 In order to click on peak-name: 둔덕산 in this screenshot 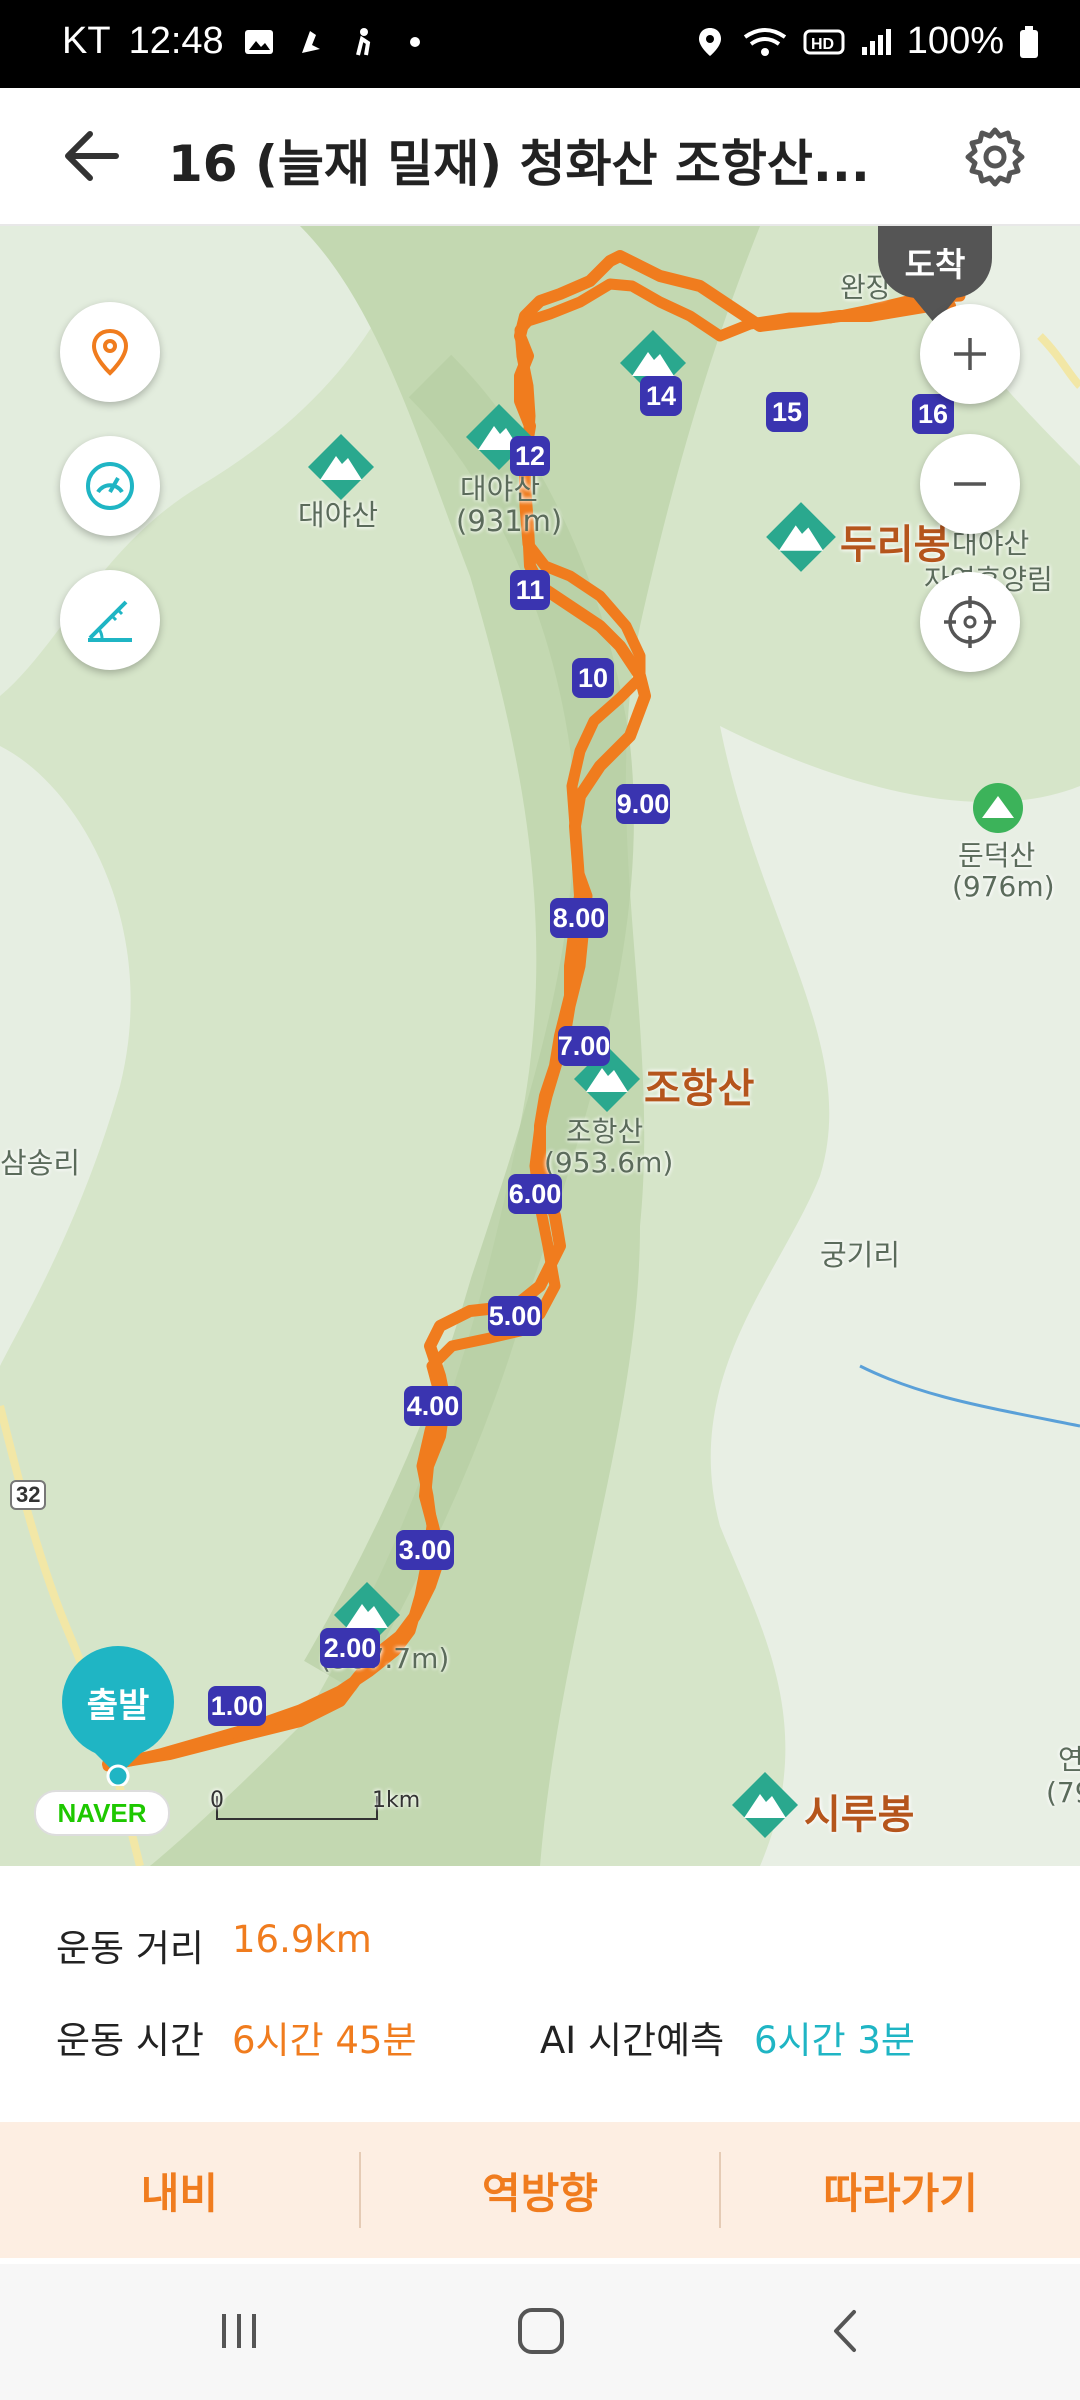, I will do `click(997, 855)`.